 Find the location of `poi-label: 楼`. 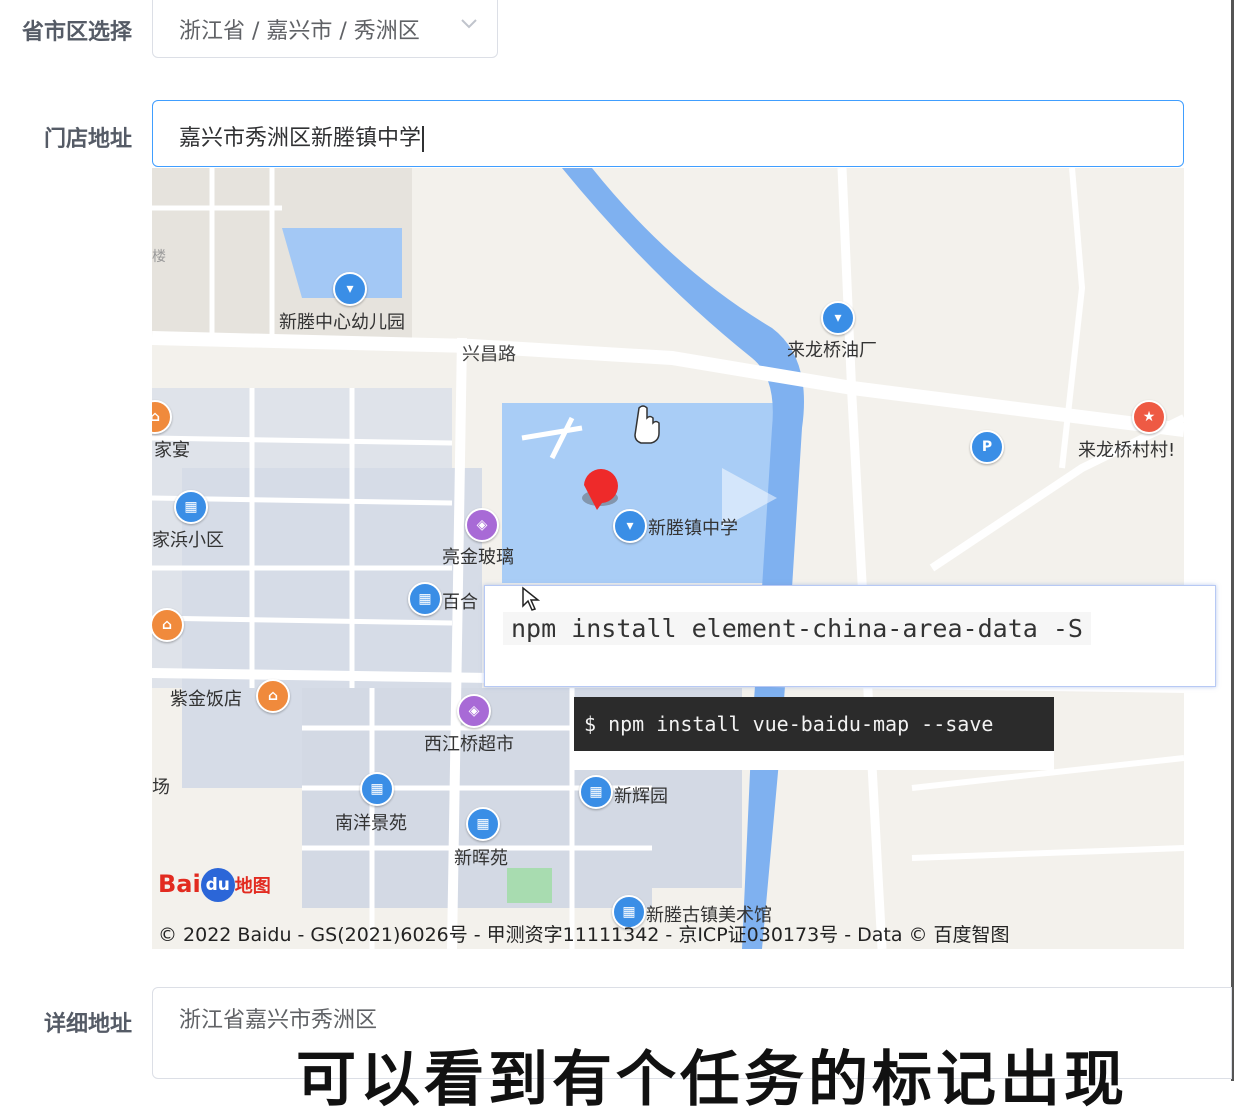

poi-label: 楼 is located at coordinates (159, 257).